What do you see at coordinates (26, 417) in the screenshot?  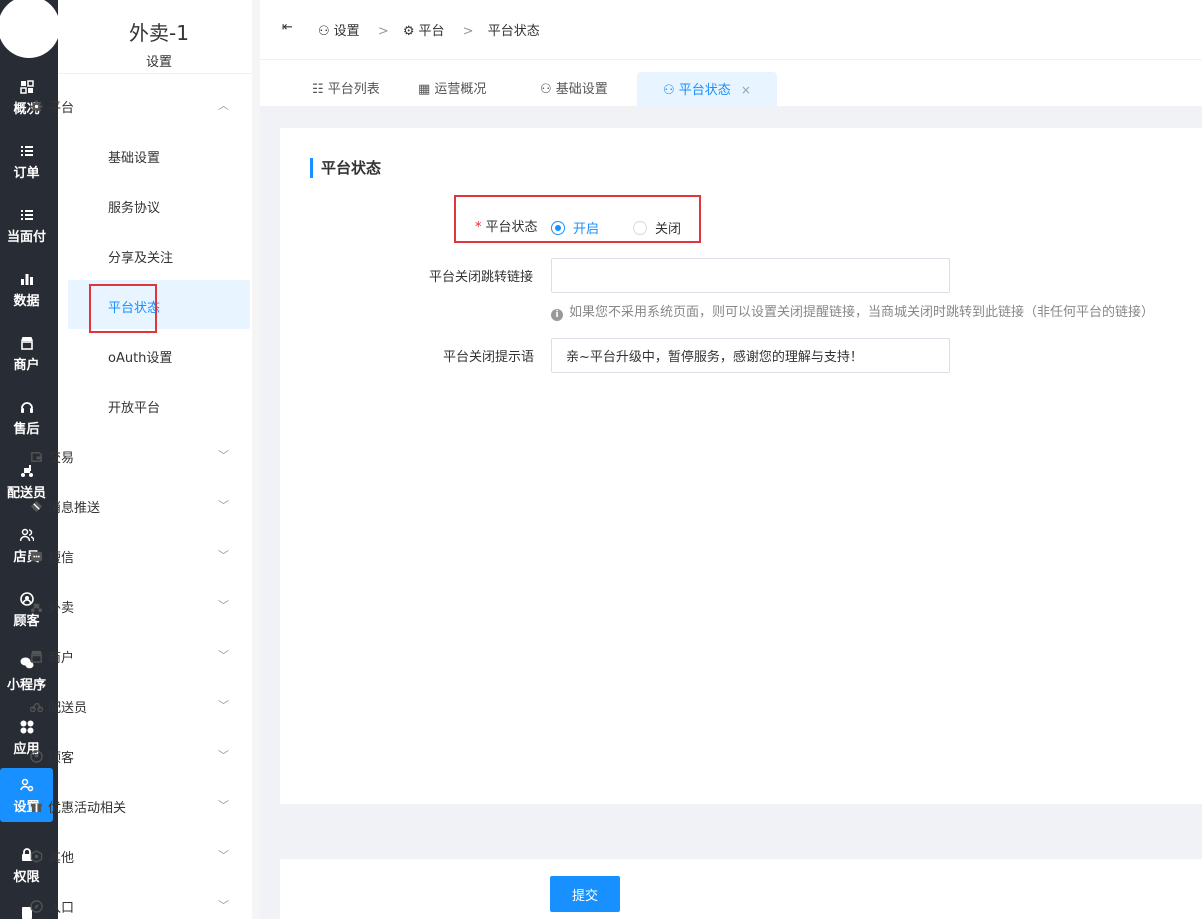 I see `rail-item-after-sales: 售后` at bounding box center [26, 417].